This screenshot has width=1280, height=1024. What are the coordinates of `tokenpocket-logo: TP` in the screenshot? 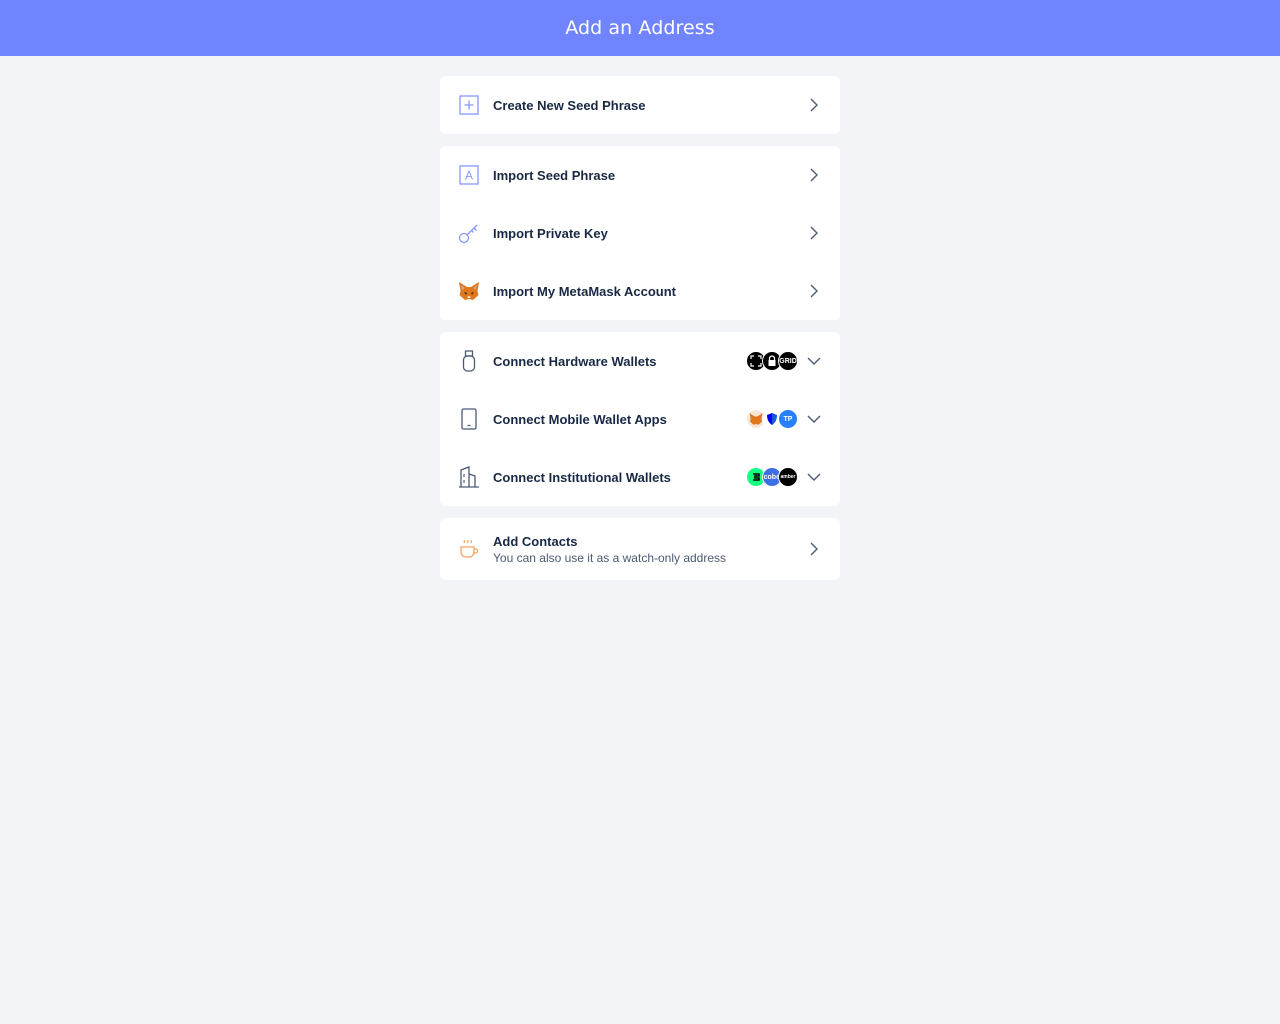 It's located at (788, 419).